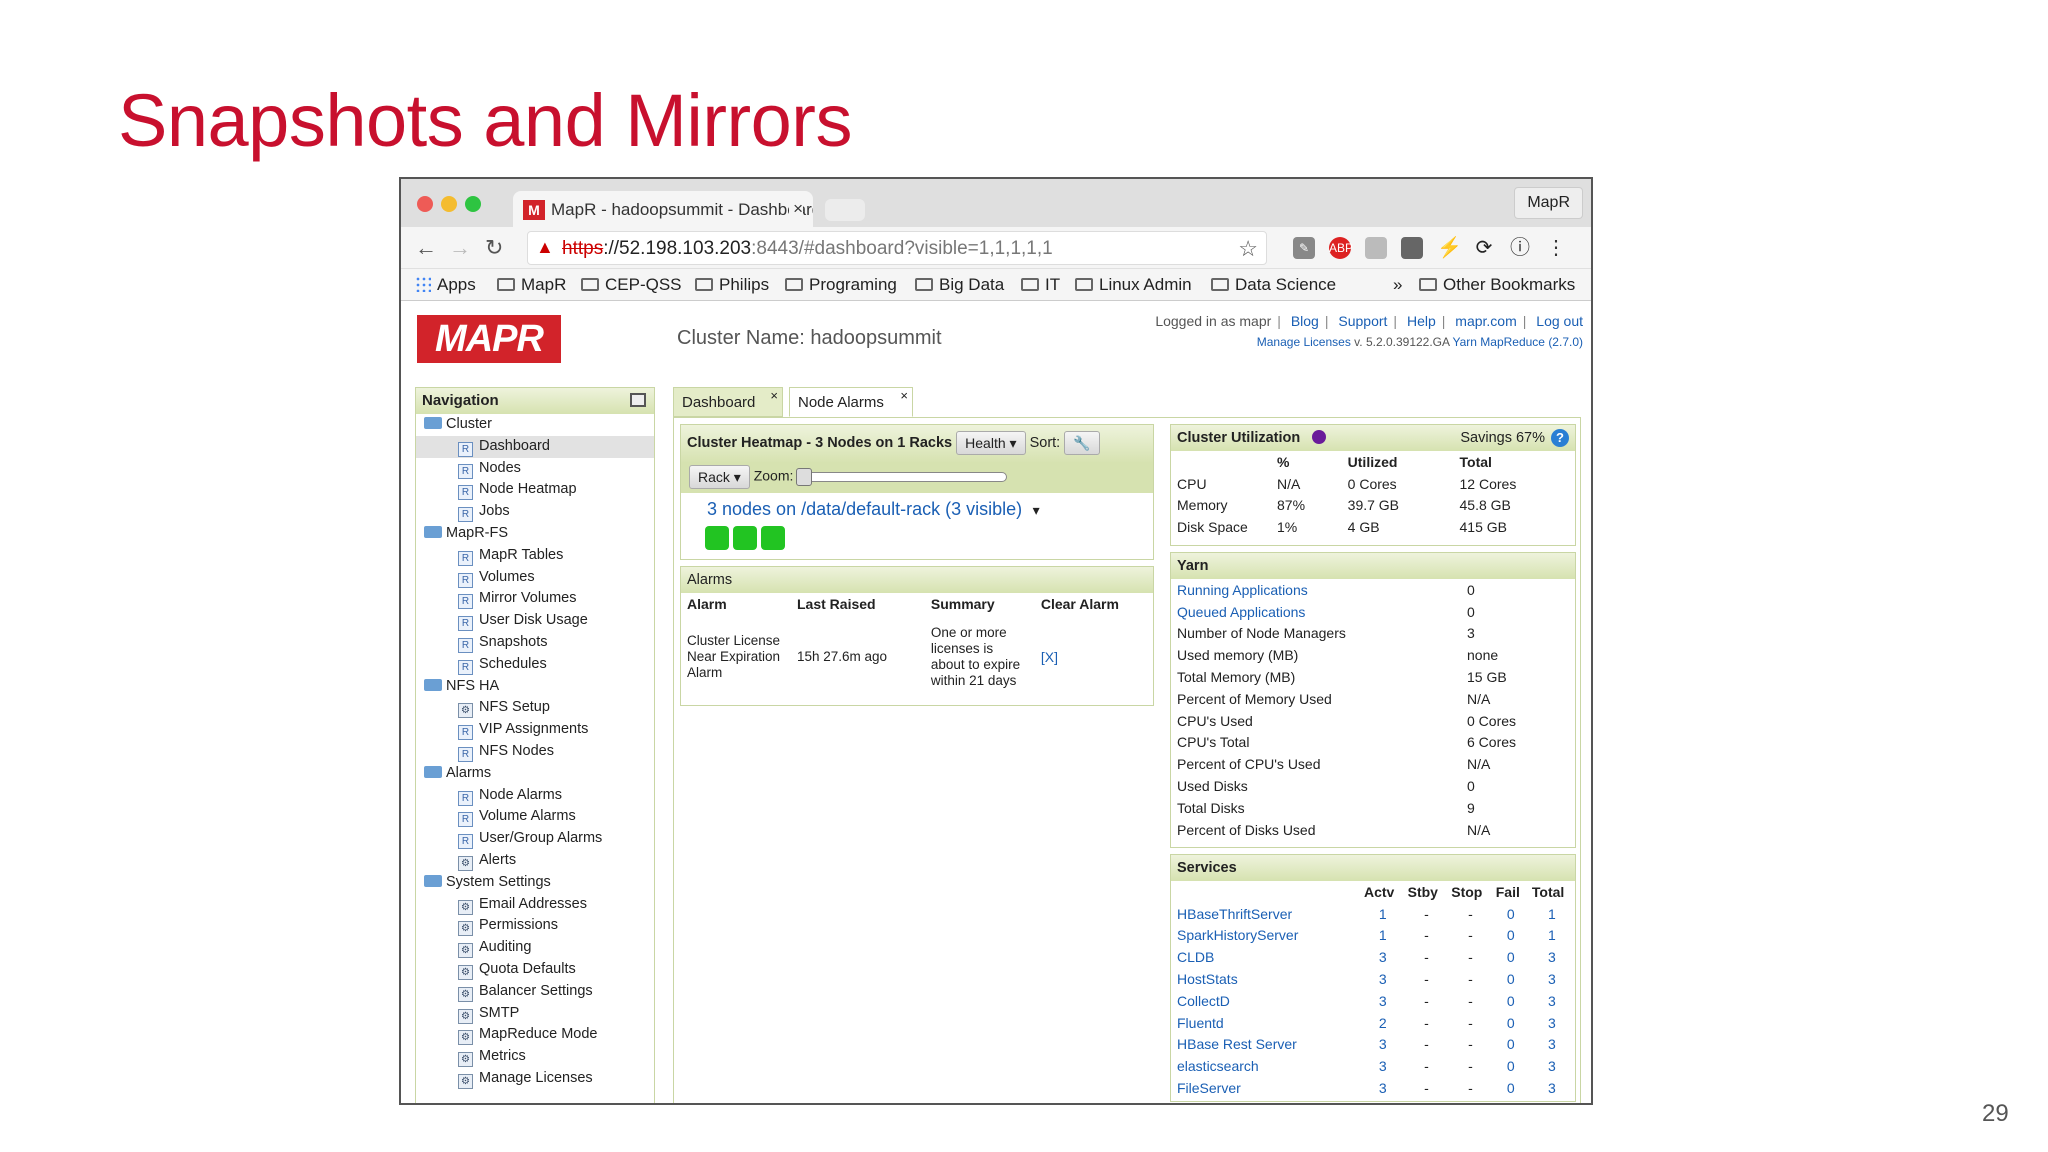 The width and height of the screenshot is (2048, 1152). I want to click on bookmark-apps: Apps, so click(445, 285).